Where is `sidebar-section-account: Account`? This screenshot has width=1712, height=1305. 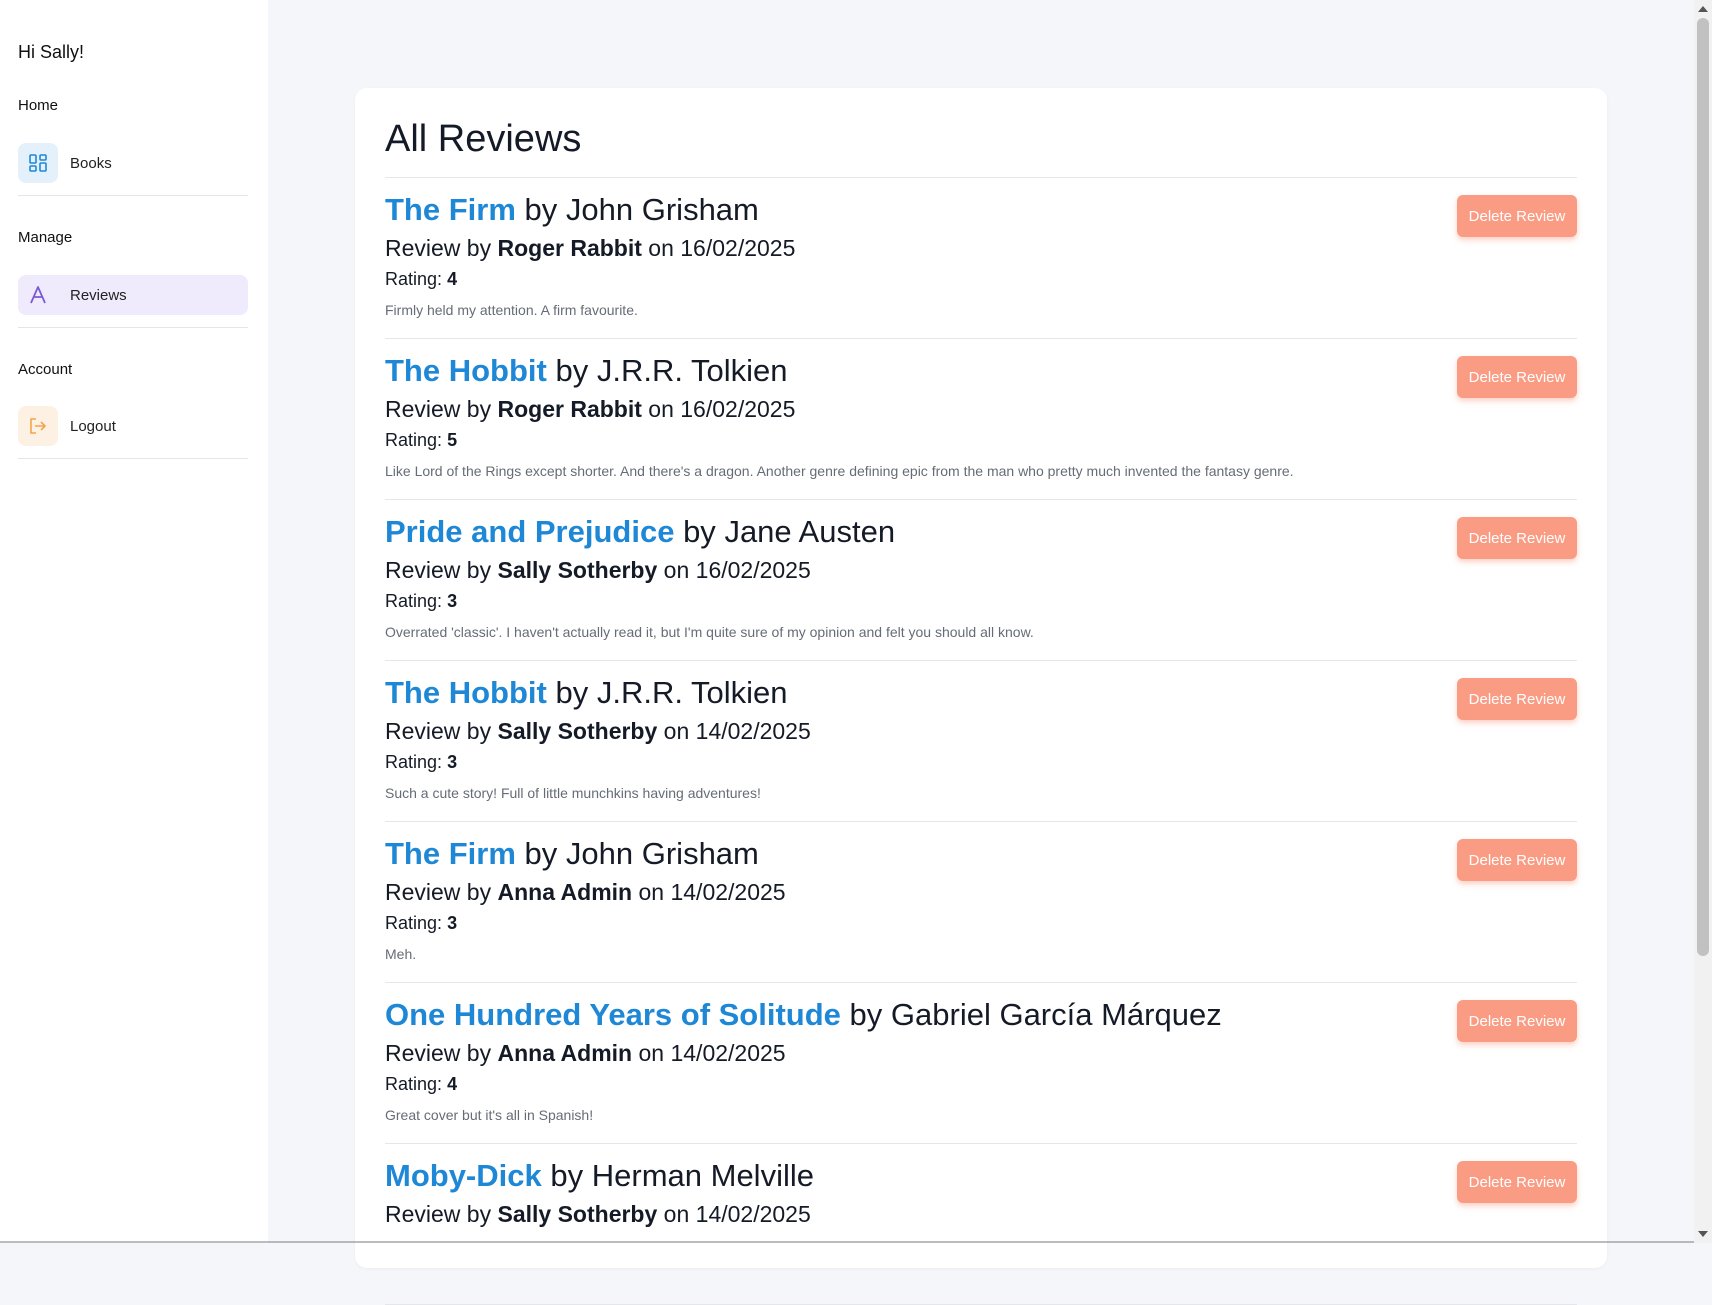
sidebar-section-account: Account is located at coordinates (45, 369).